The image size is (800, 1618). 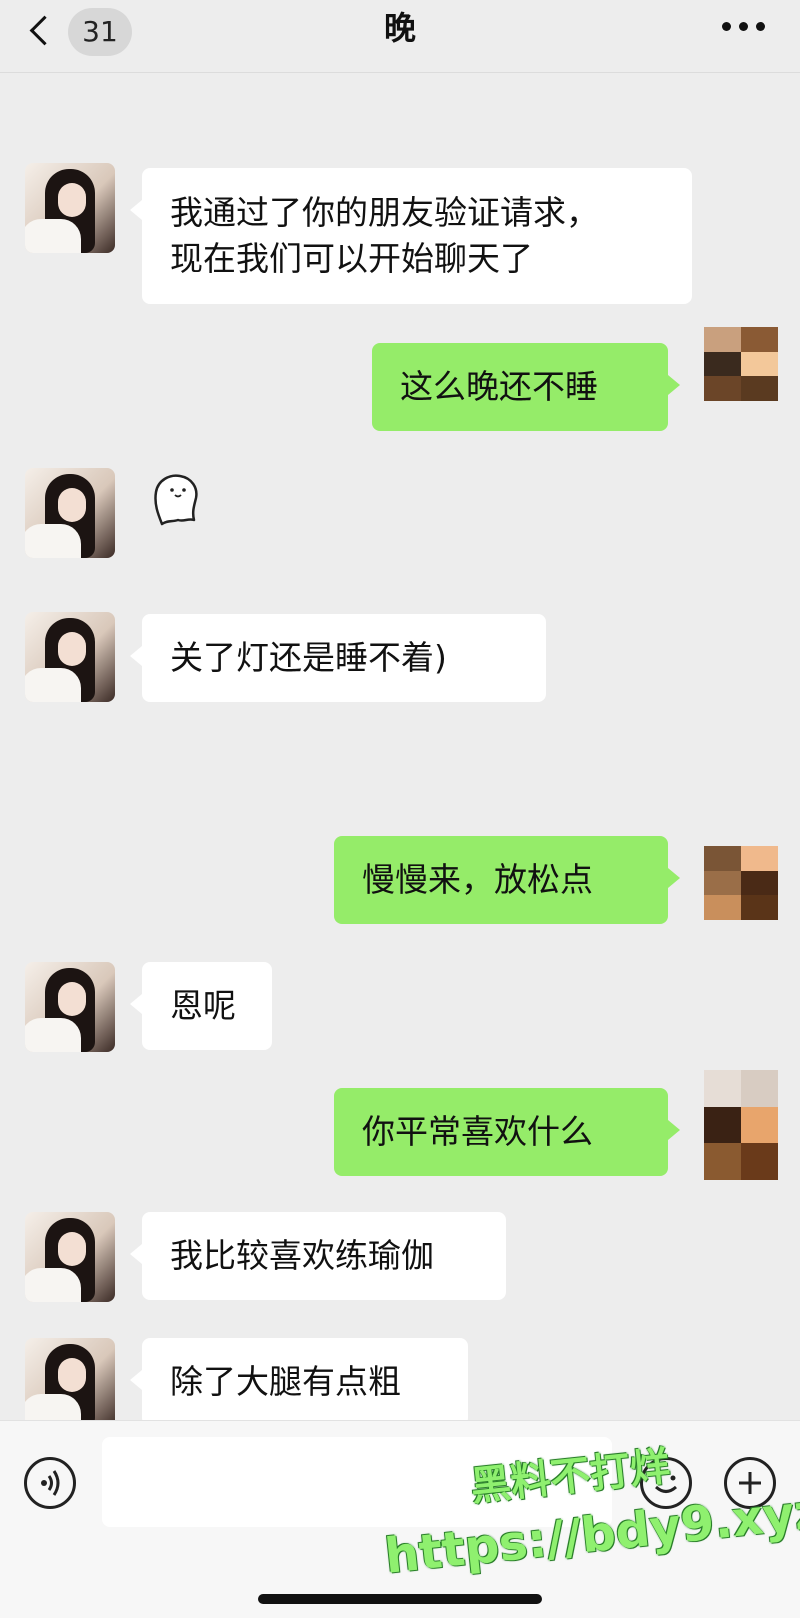 What do you see at coordinates (176, 500) in the screenshot?
I see `cute-ghost-sticker` at bounding box center [176, 500].